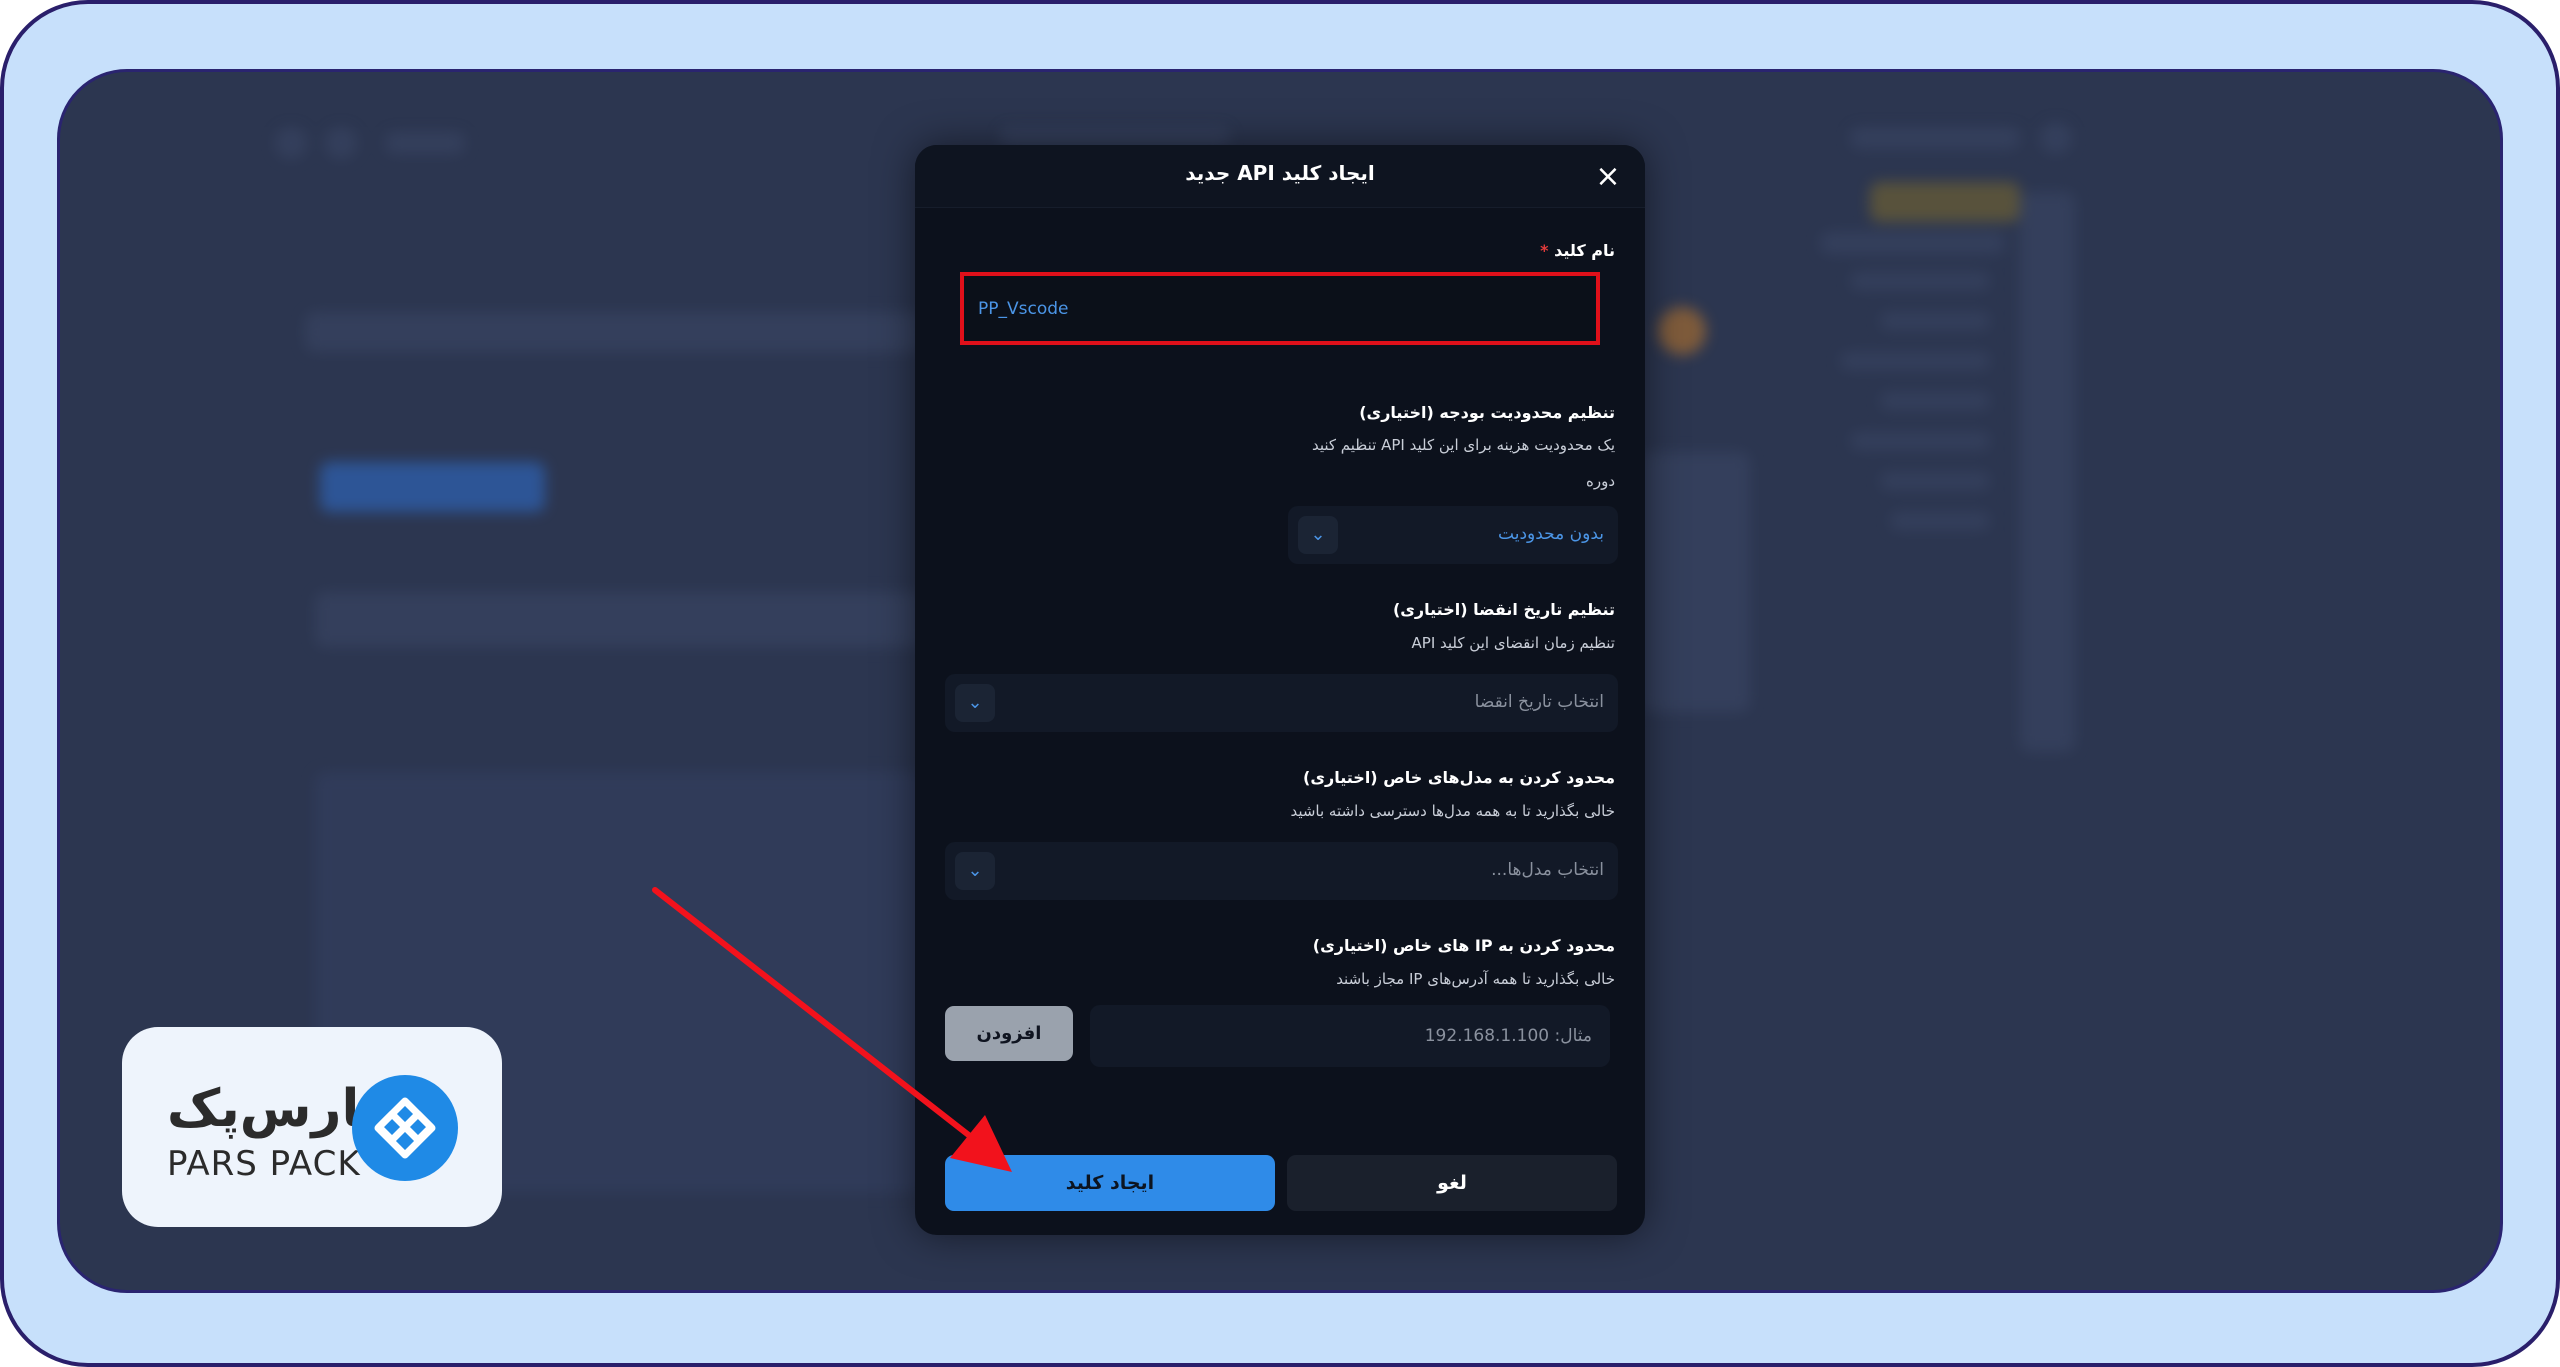  I want to click on parspack-logo-icon, so click(405, 1128).